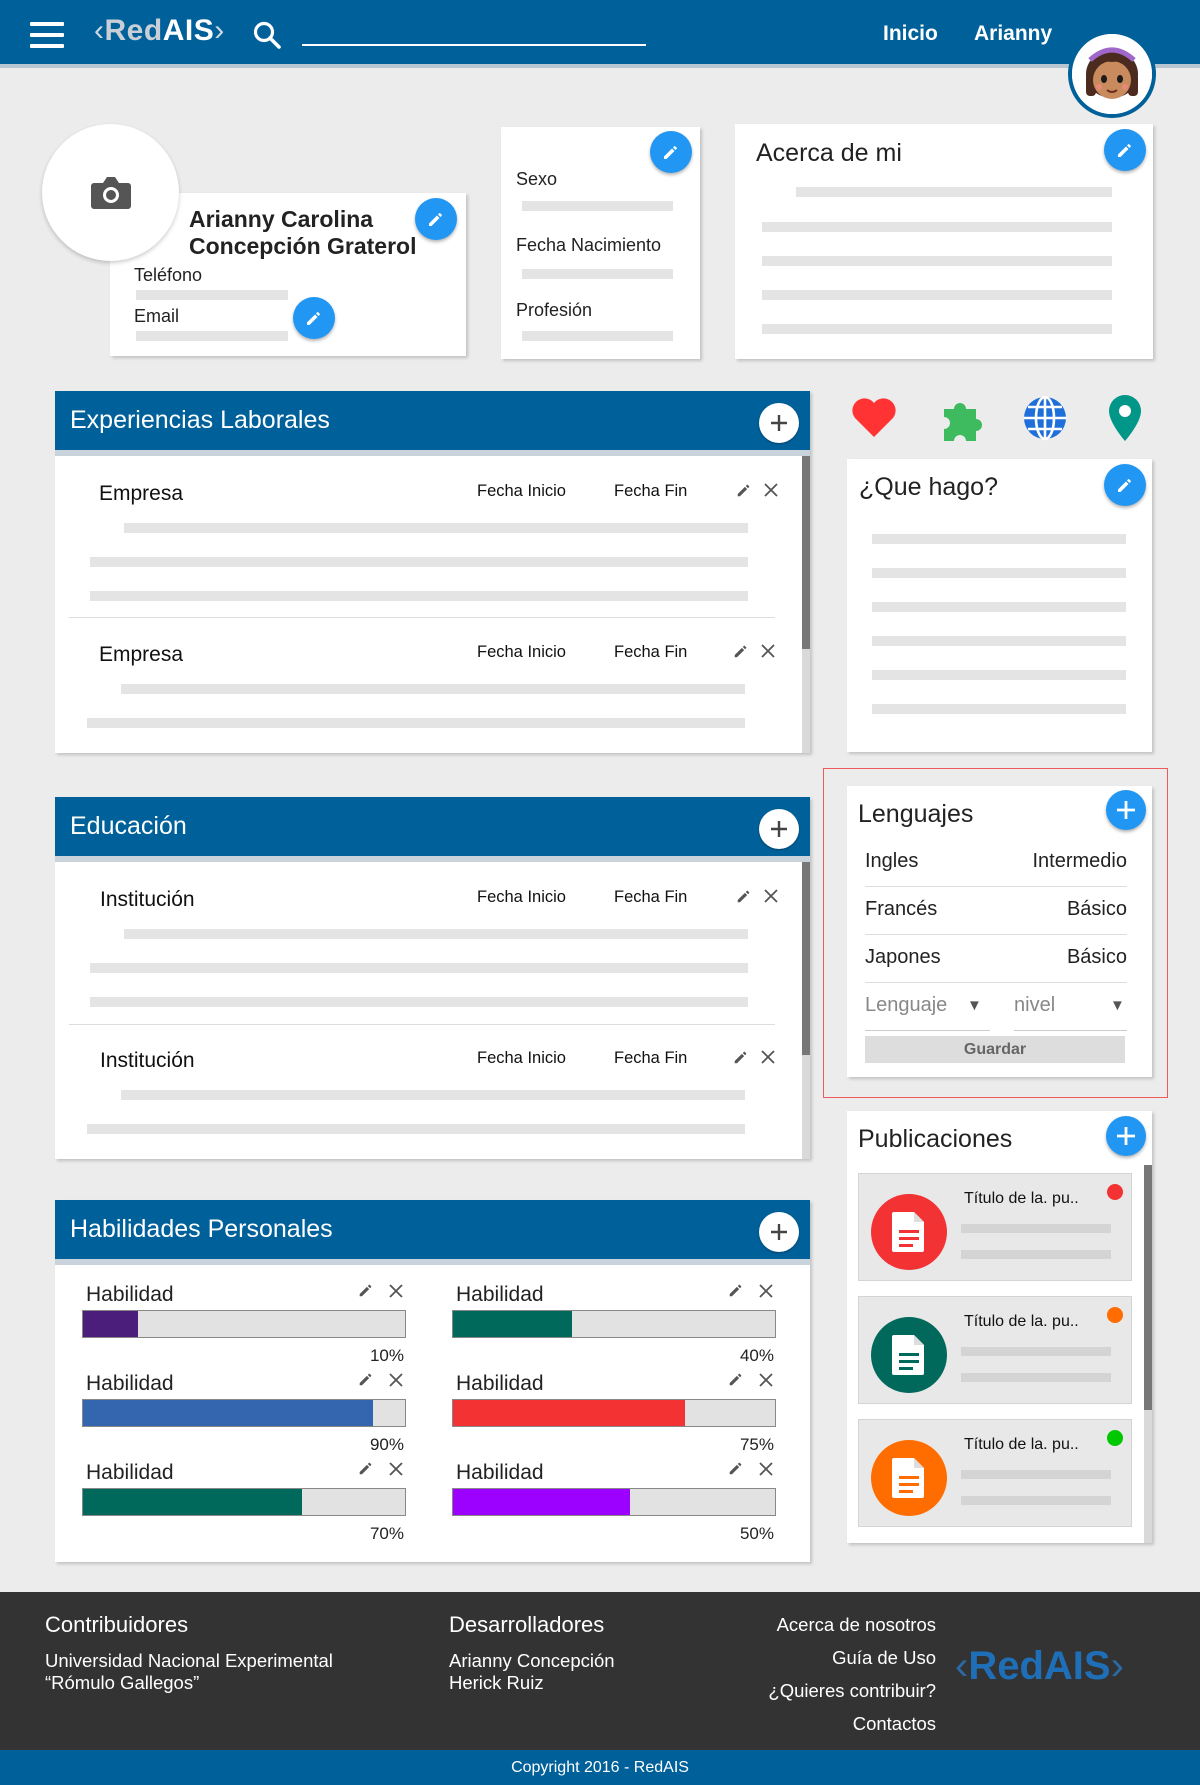 This screenshot has height=1785, width=1200. Describe the element at coordinates (1039, 1666) in the screenshot. I see `footer-logo: ‹RedAIS›` at that location.